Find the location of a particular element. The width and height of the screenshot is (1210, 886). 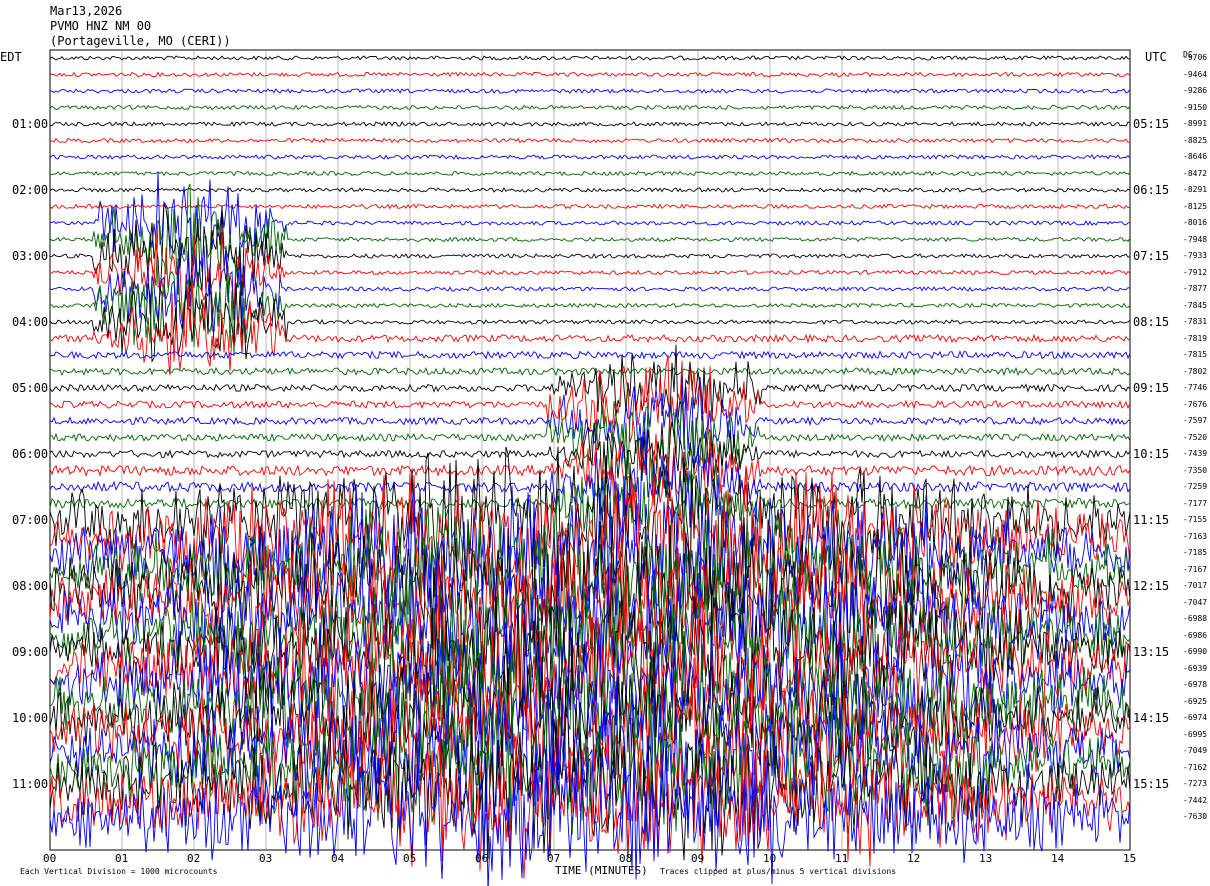

right-time-label: 15:15 is located at coordinates (1151, 784).